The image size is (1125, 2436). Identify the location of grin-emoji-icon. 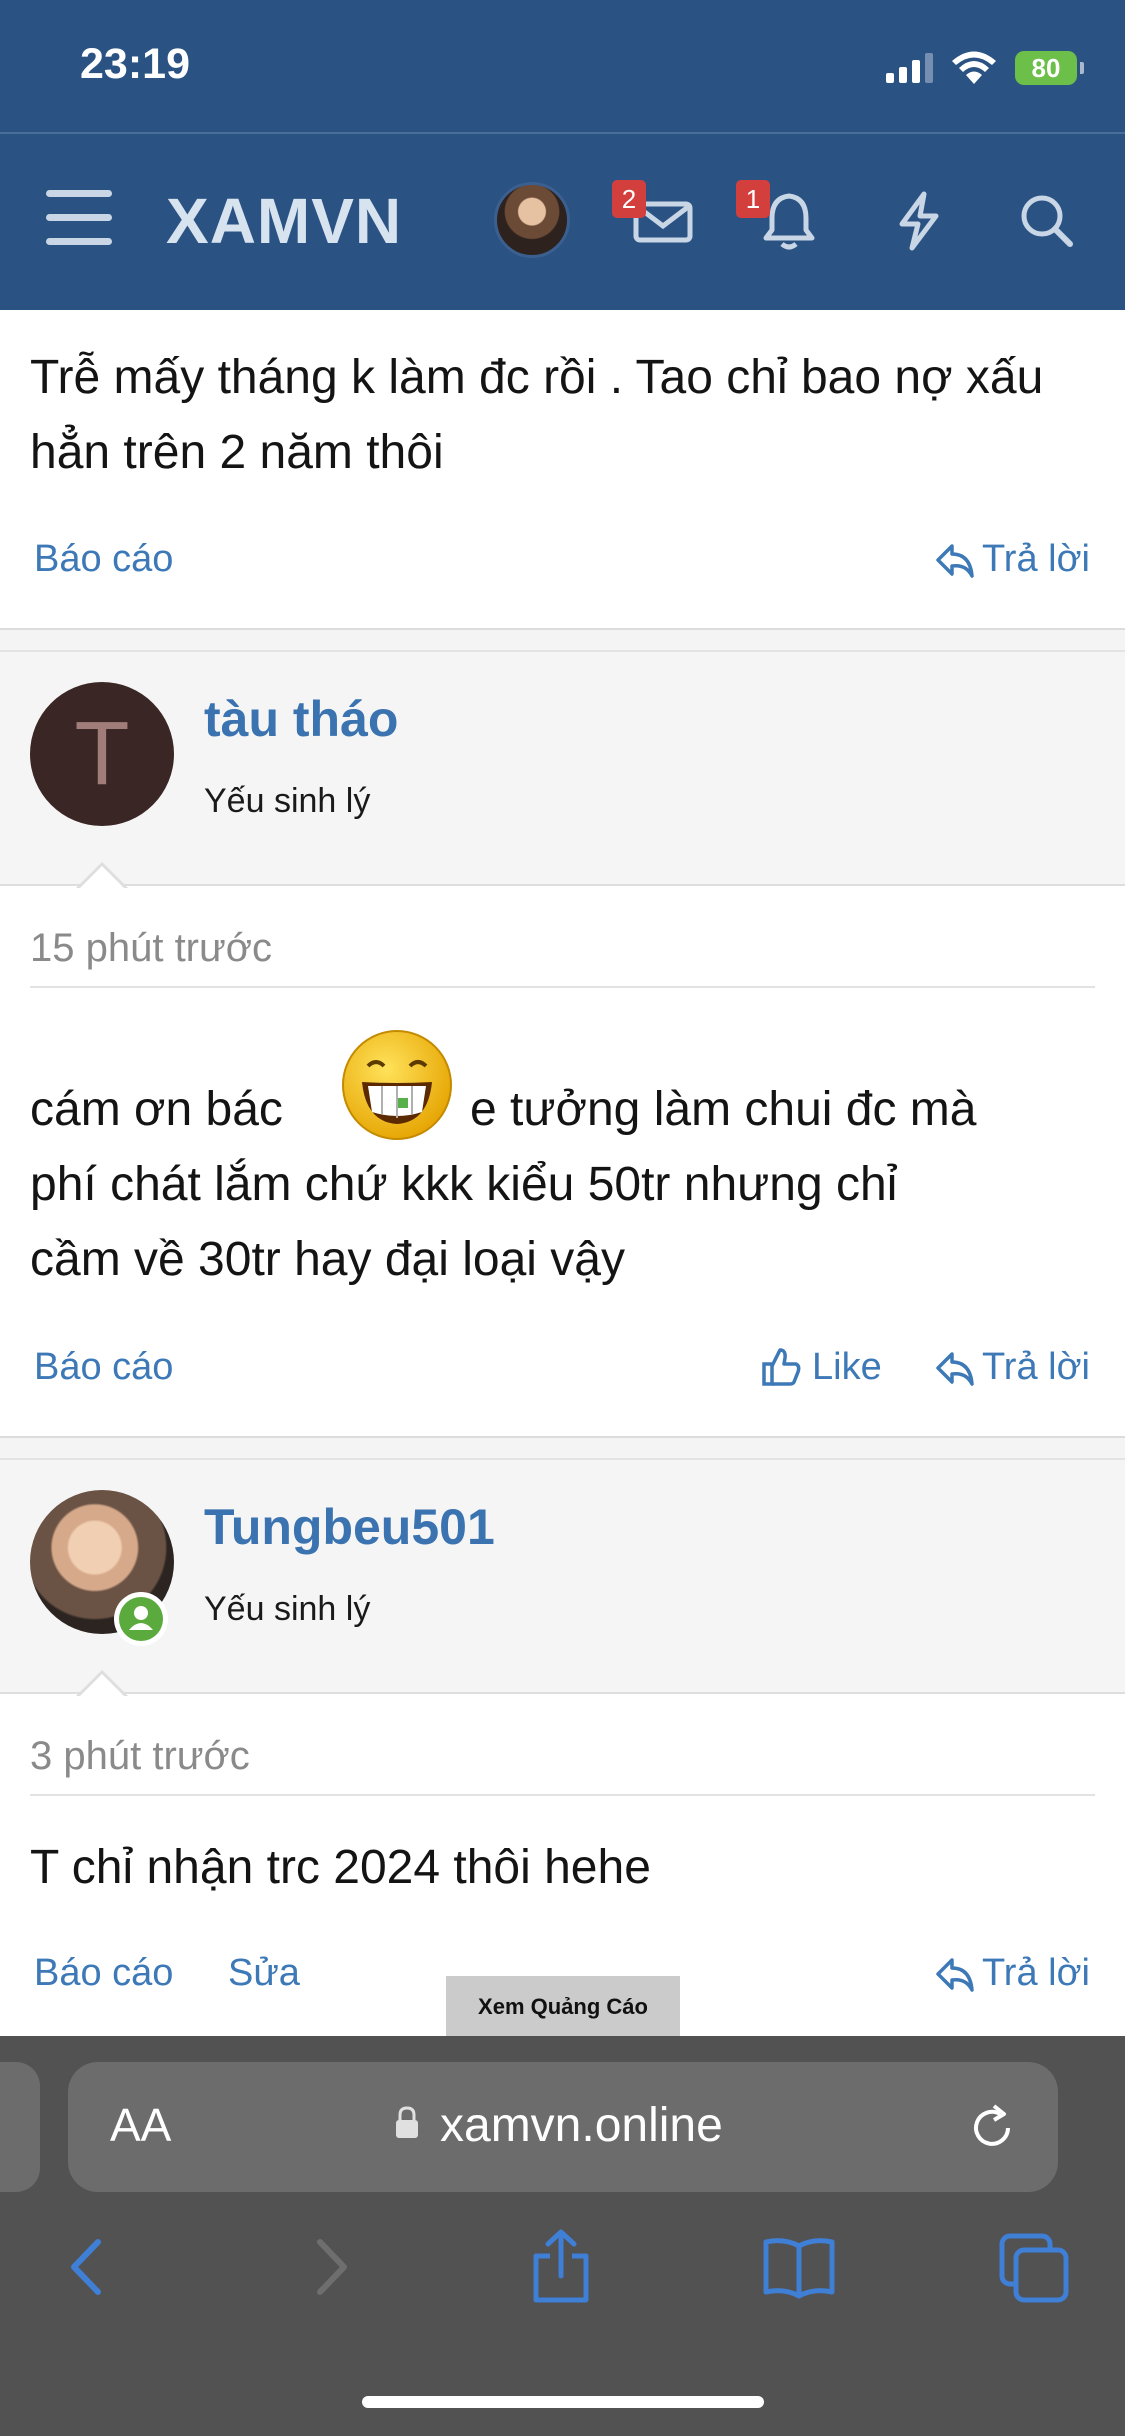
(397, 1085).